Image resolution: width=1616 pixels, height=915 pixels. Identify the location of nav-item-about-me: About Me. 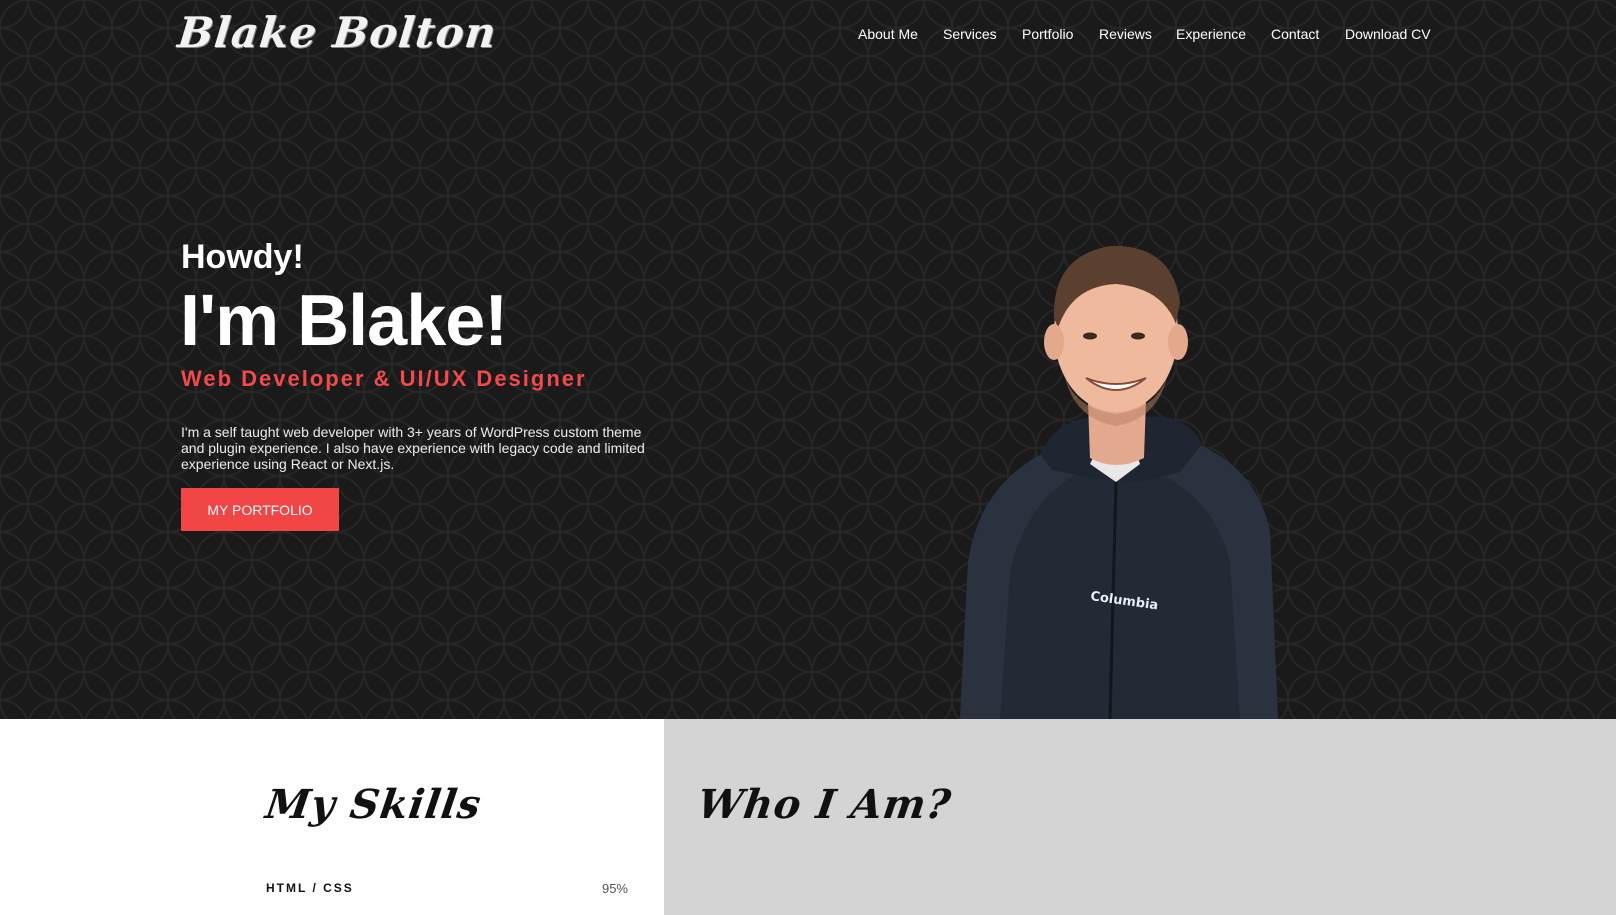
(888, 34).